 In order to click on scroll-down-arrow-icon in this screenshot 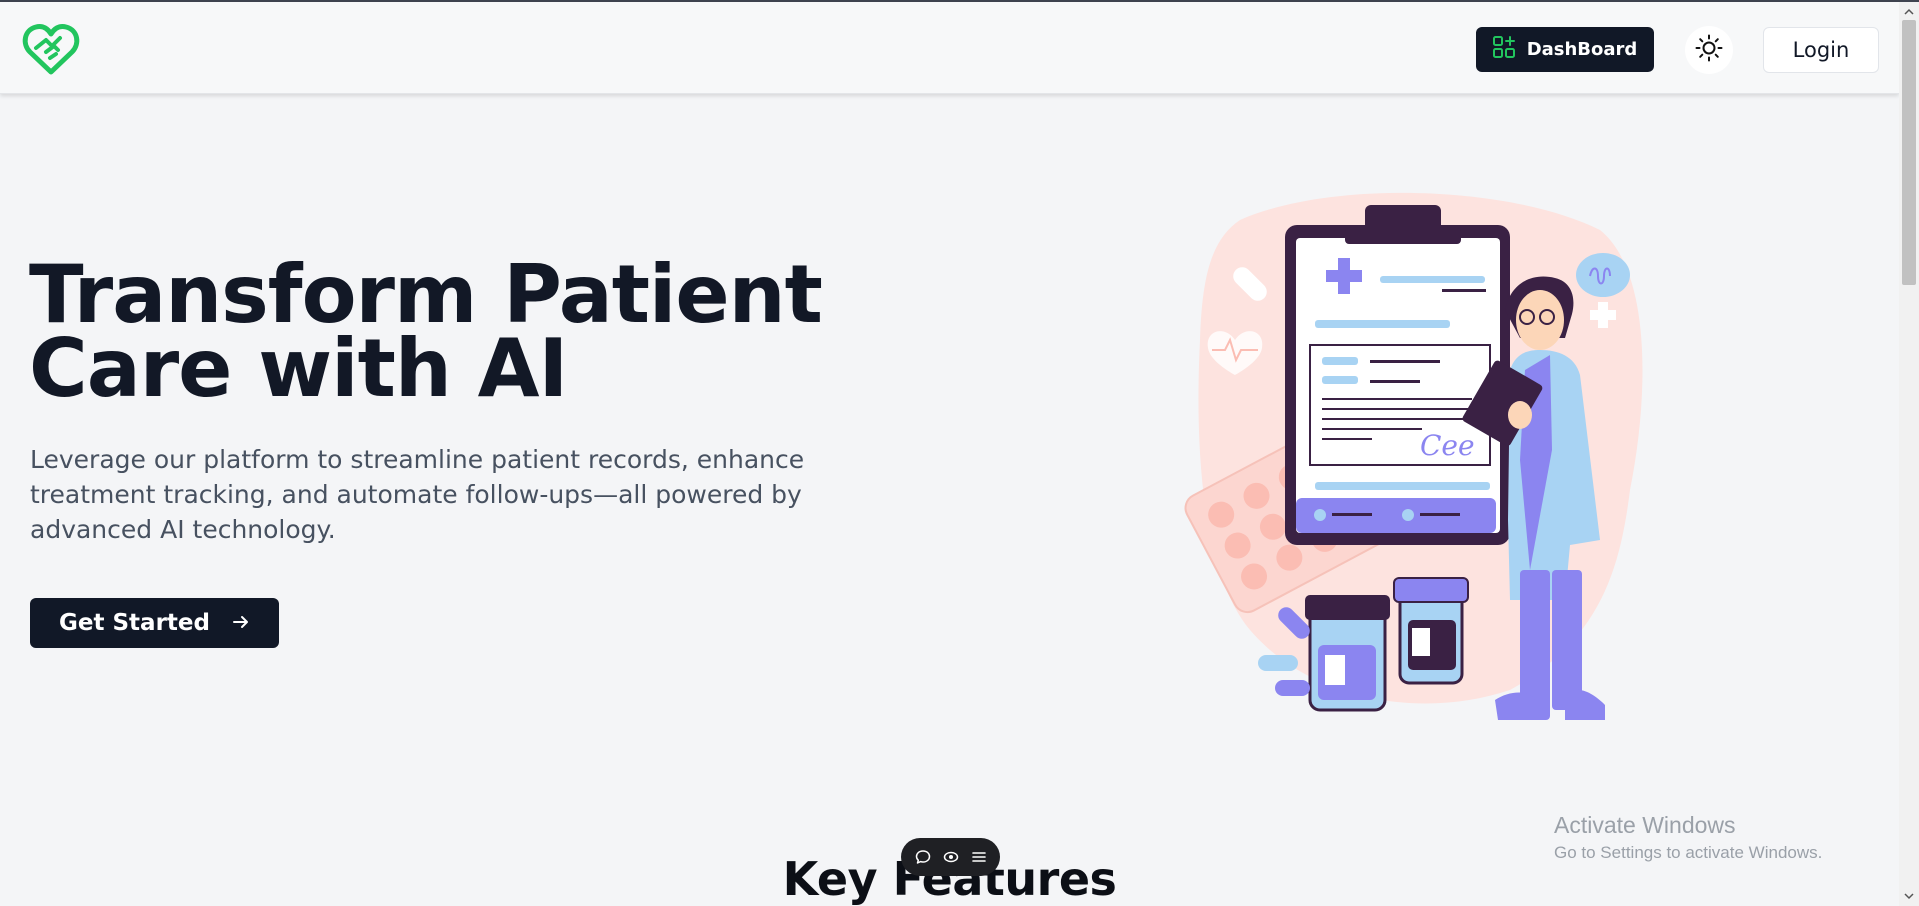, I will do `click(1909, 896)`.